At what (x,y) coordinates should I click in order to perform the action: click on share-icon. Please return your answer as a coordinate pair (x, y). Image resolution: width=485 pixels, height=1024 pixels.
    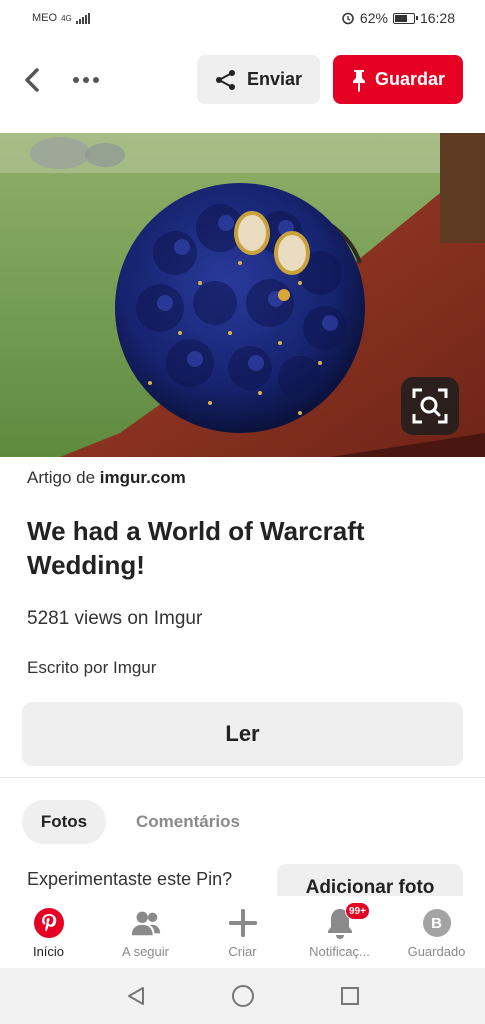
    Looking at the image, I should click on (225, 79).